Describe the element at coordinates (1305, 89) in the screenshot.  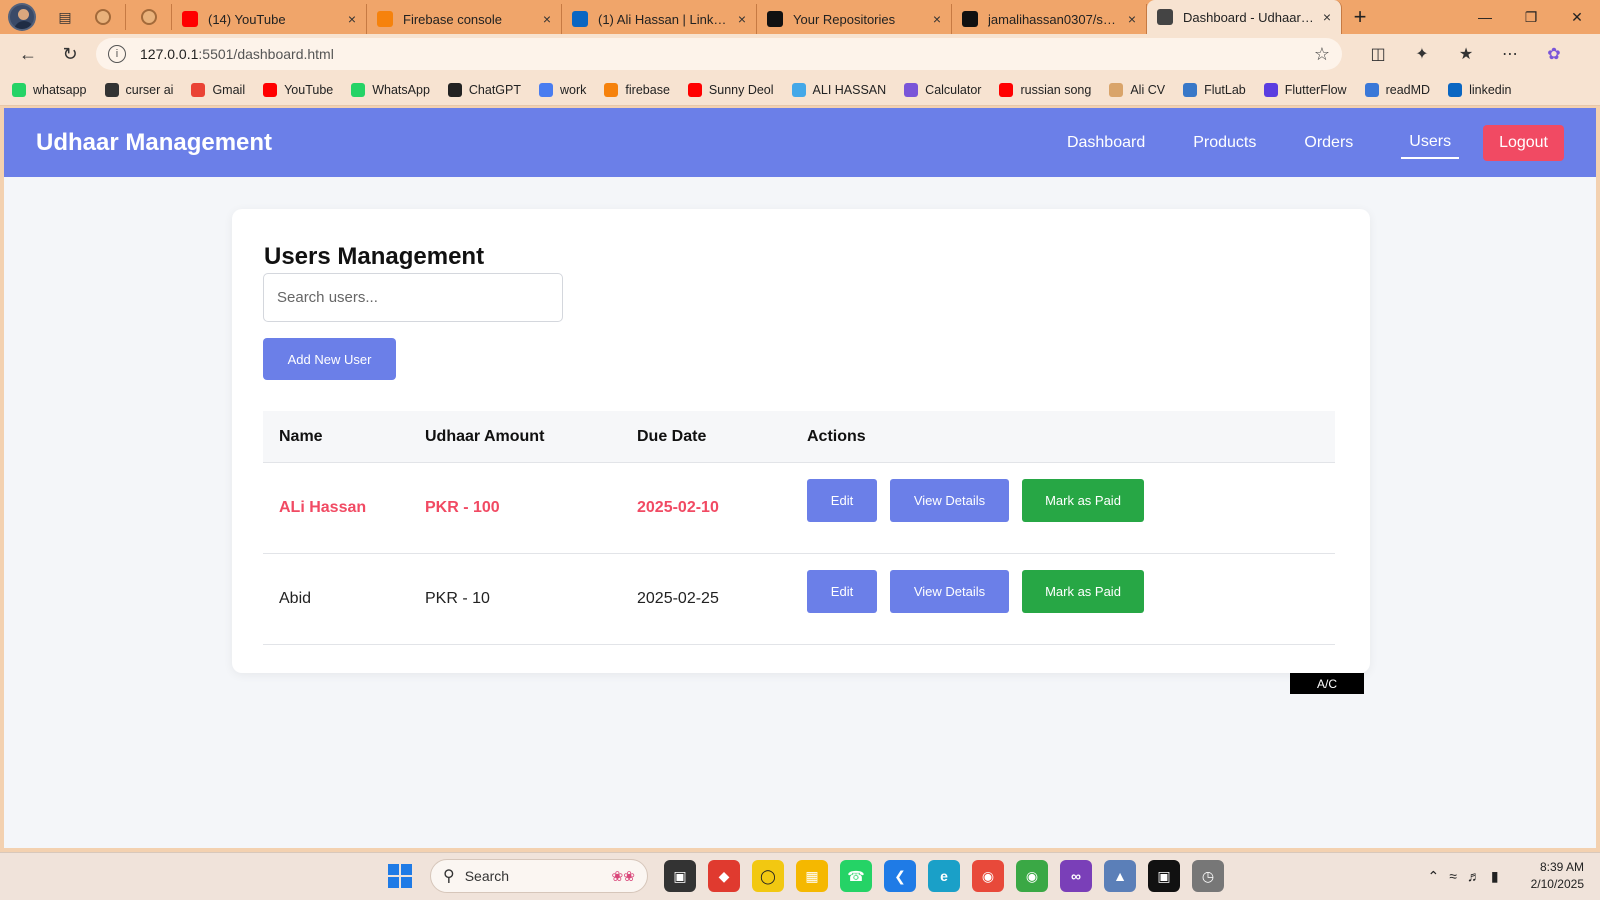
I see `bookmark-item: FlutterFlow` at that location.